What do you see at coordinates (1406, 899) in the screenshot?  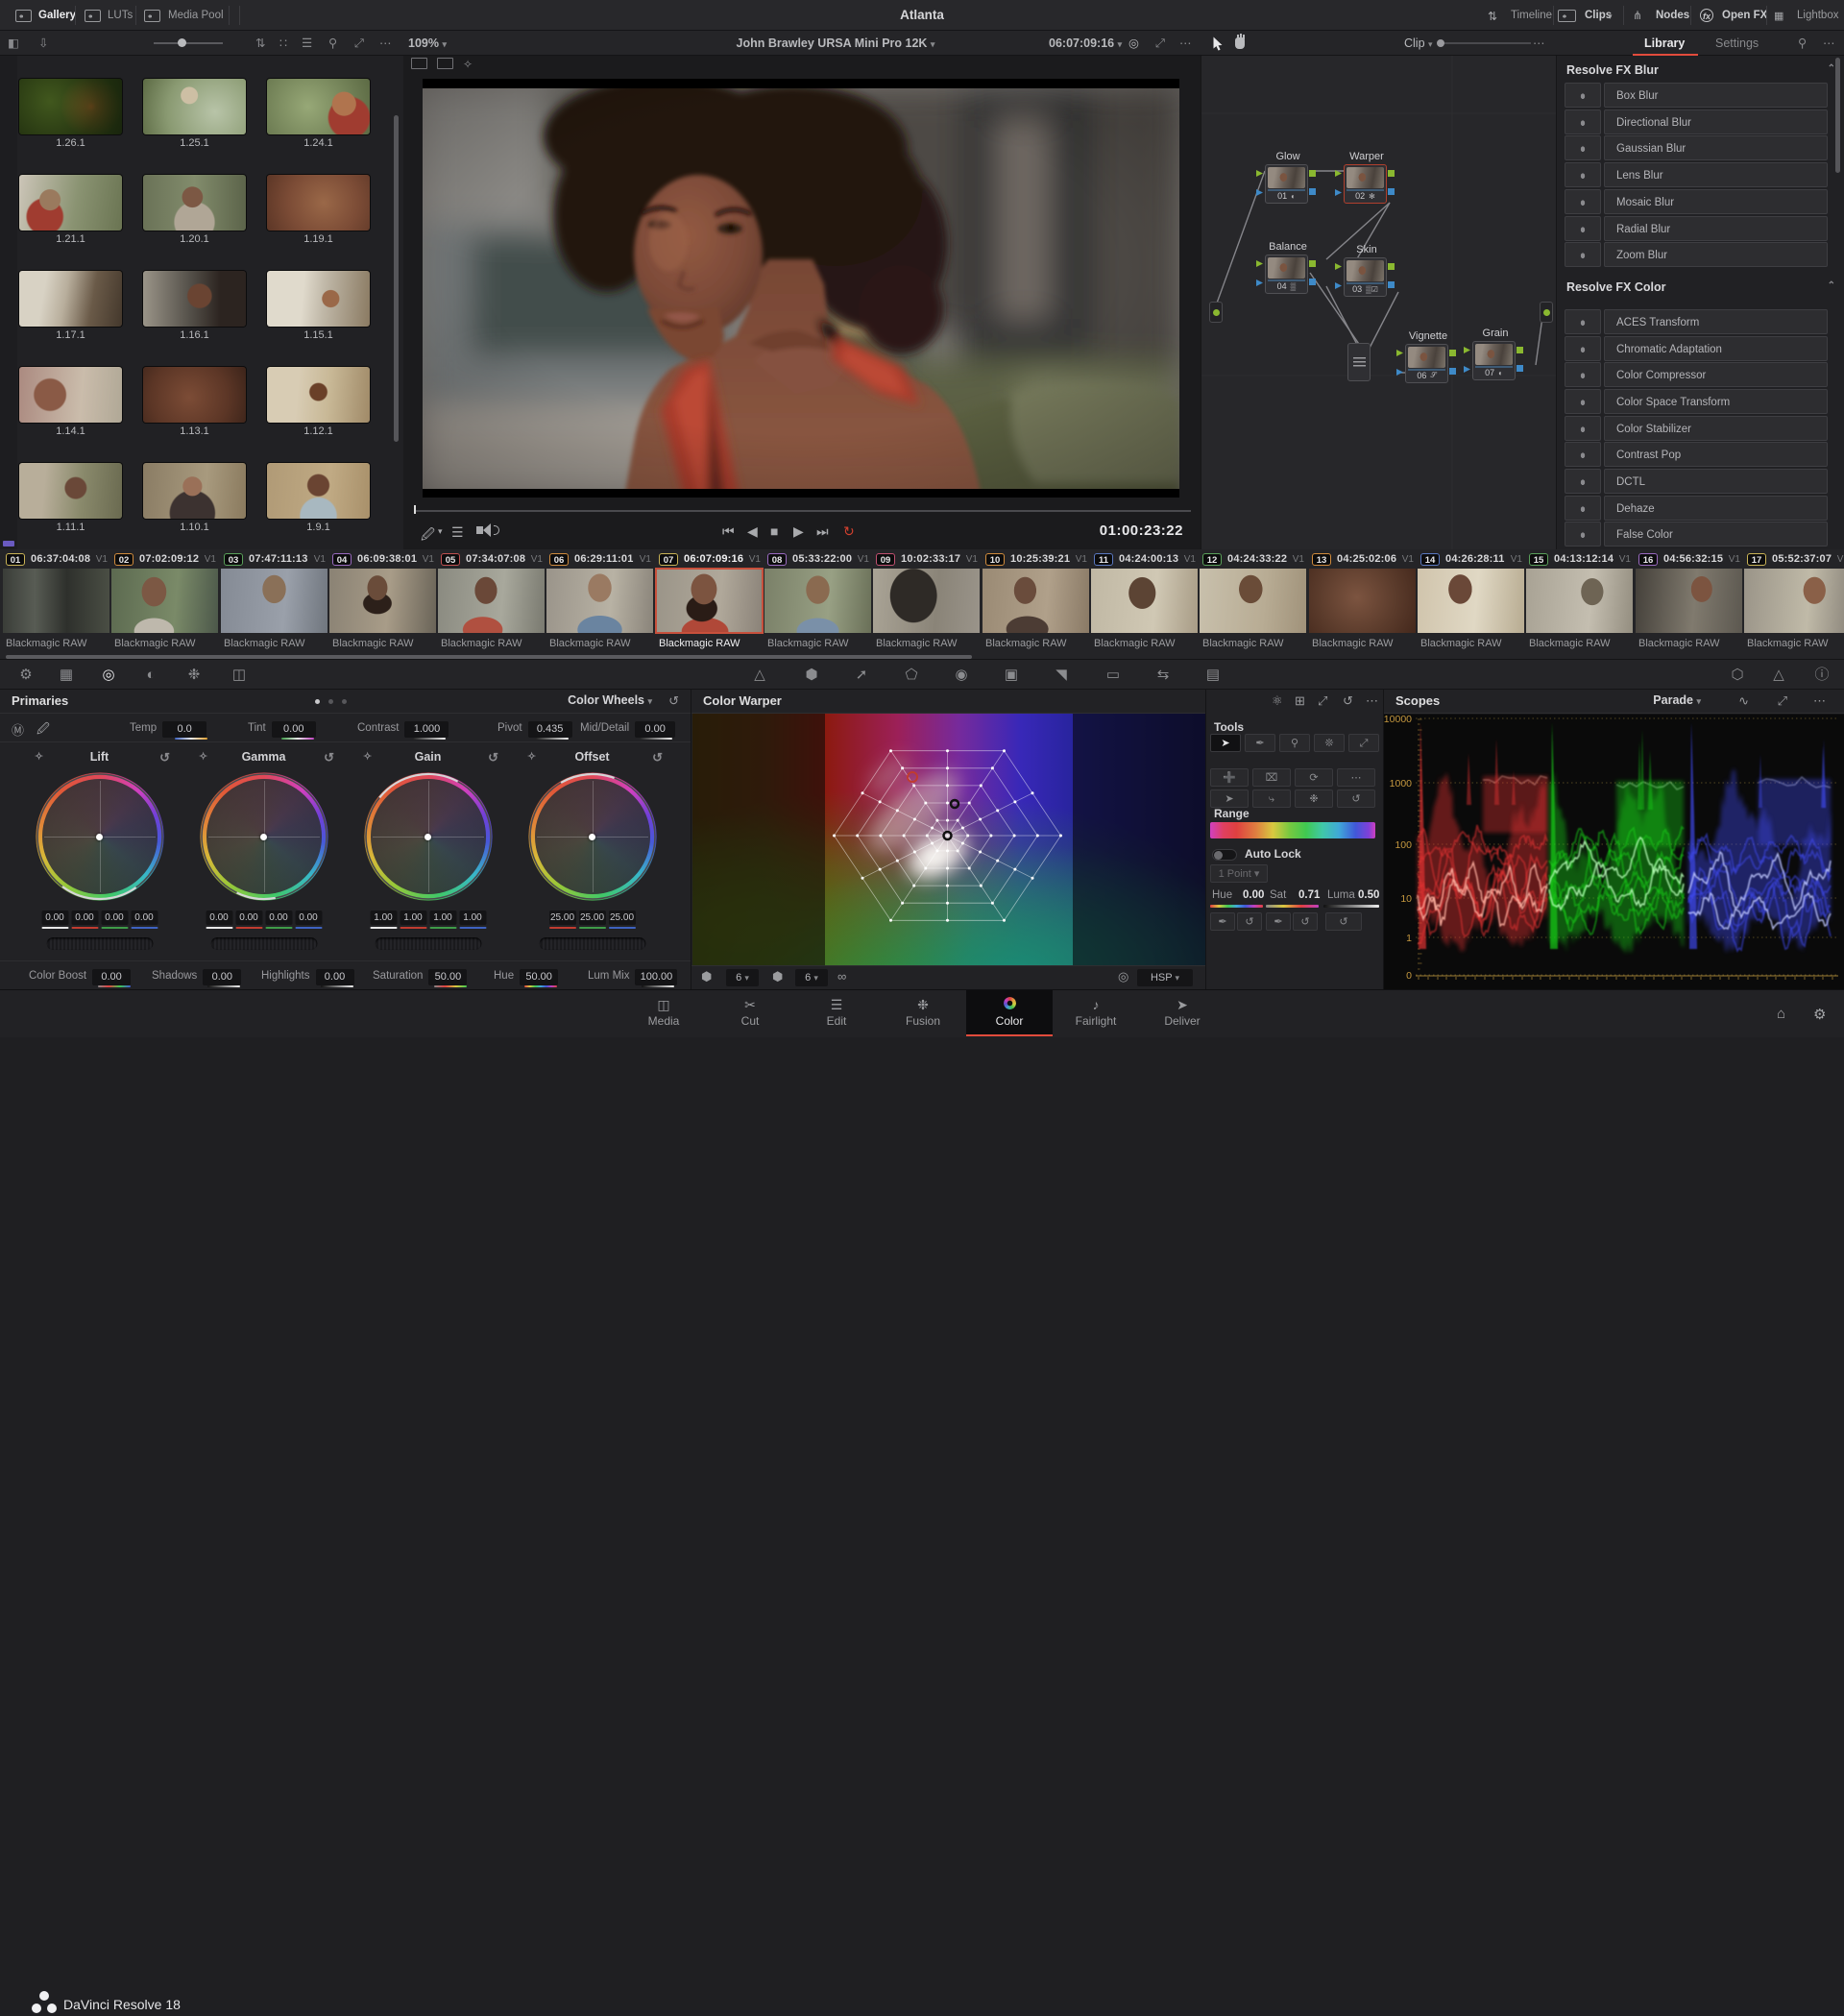 I see `svg-text: 10` at bounding box center [1406, 899].